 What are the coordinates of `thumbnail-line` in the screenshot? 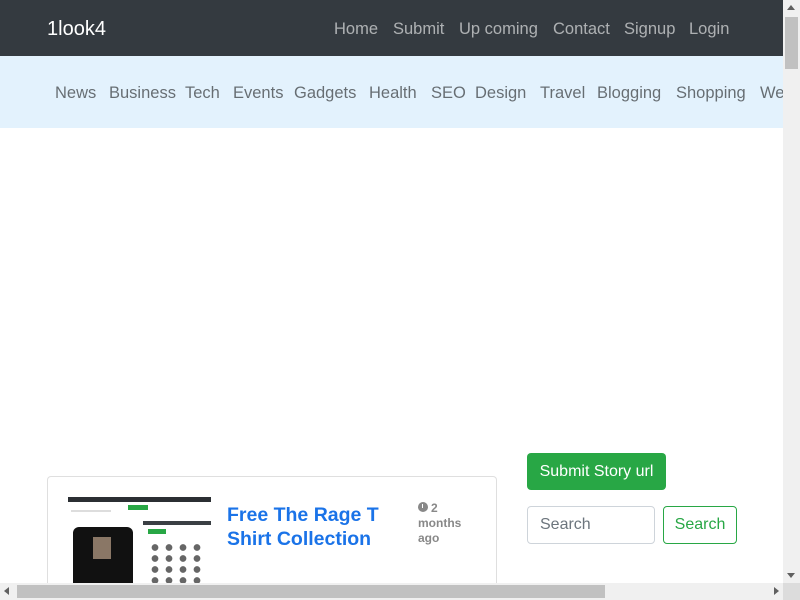 It's located at (91, 511).